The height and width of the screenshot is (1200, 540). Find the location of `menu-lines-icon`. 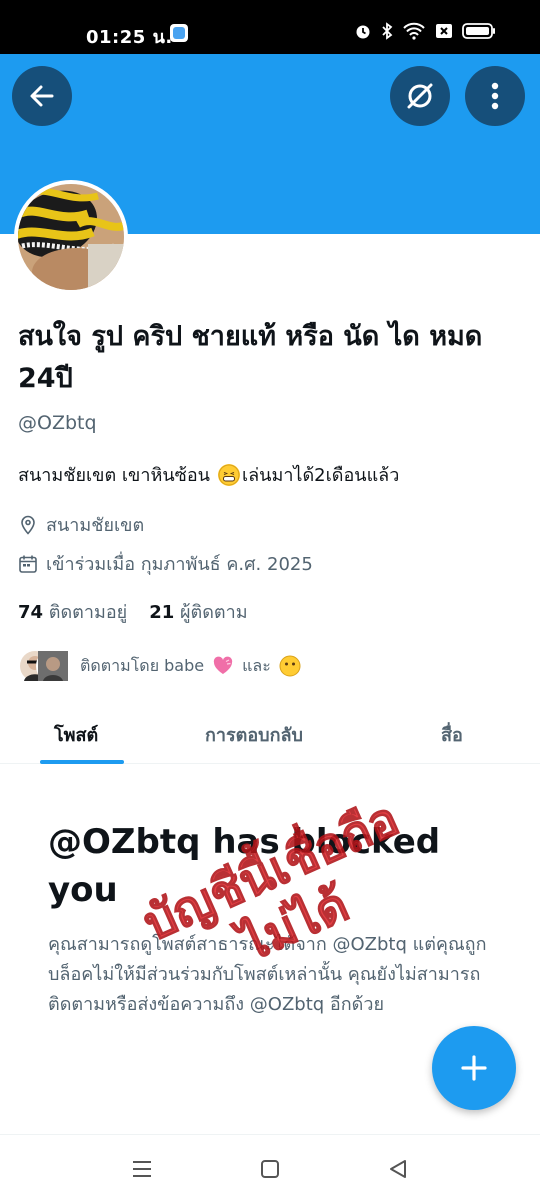

menu-lines-icon is located at coordinates (142, 1169).